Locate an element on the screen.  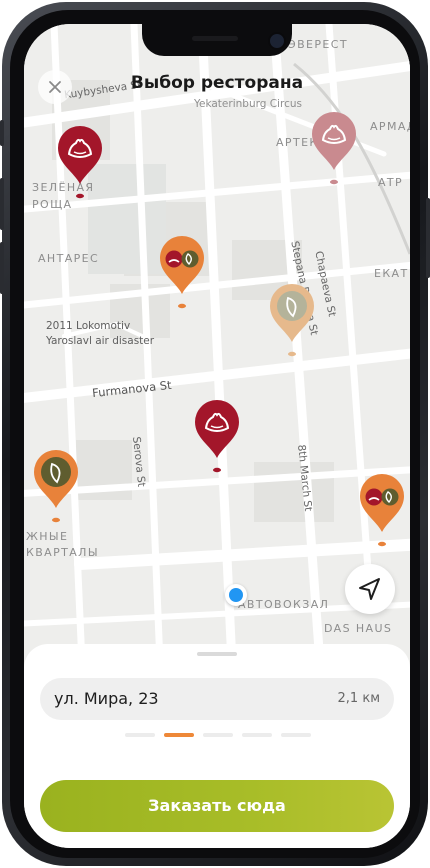
restaurant-pin-olive is located at coordinates (56, 487).